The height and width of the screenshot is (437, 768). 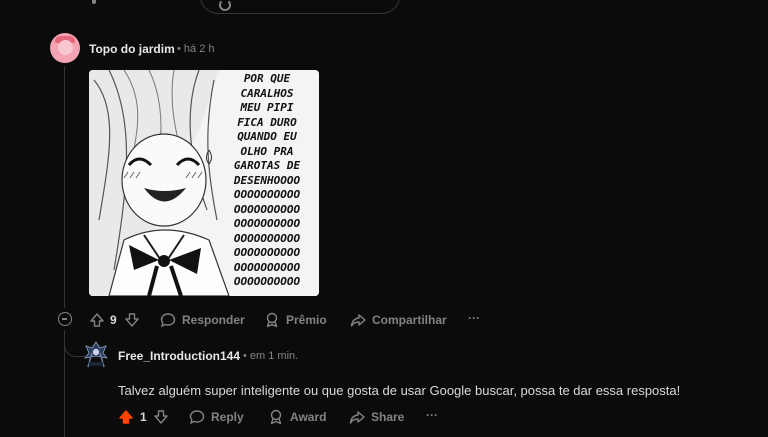 What do you see at coordinates (74, 343) in the screenshot?
I see `reply-connector` at bounding box center [74, 343].